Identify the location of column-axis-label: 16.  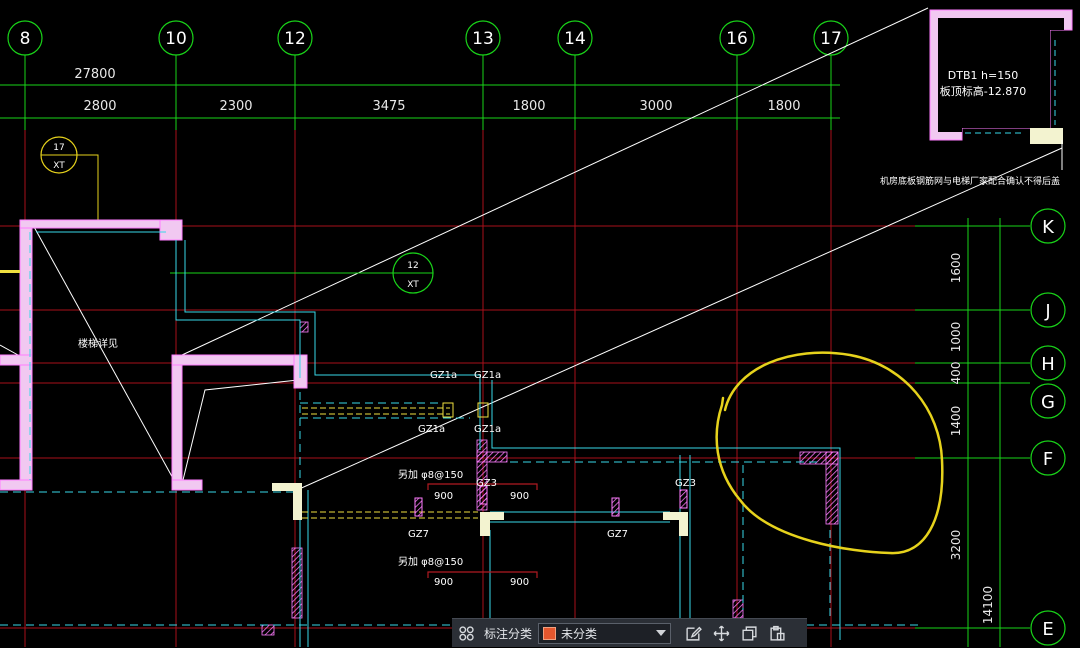
(737, 39).